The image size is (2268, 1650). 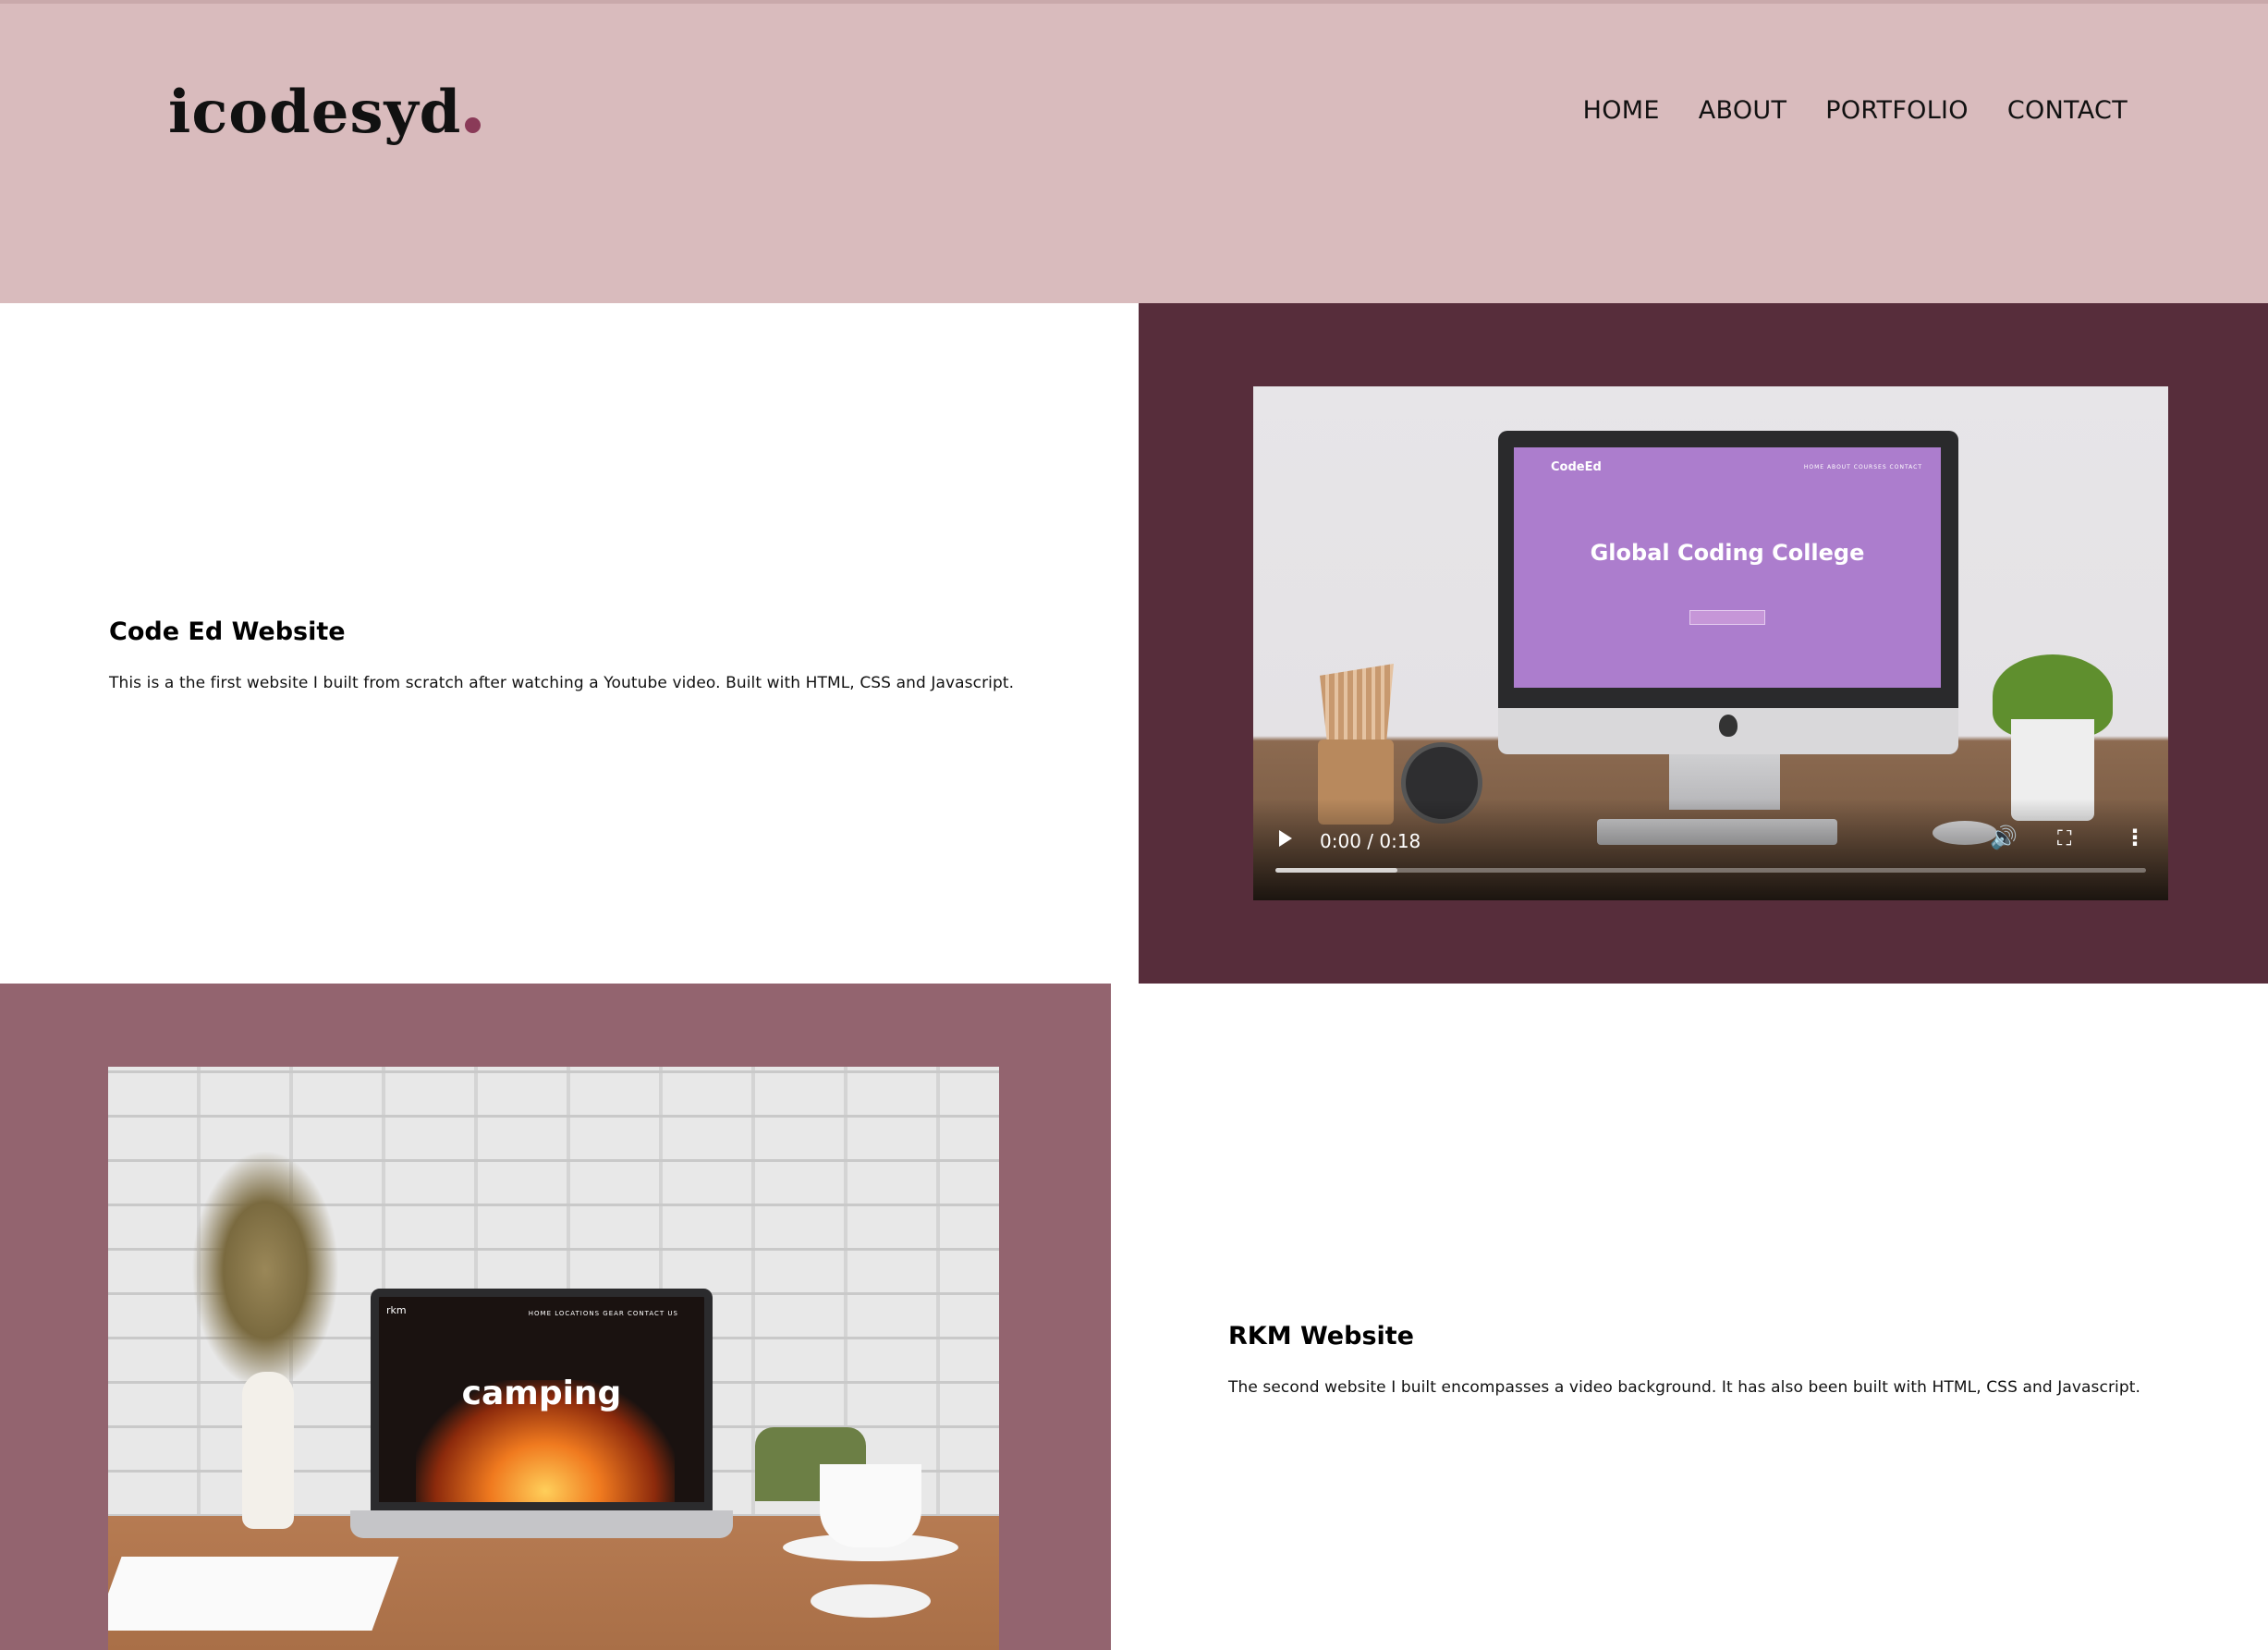 I want to click on logo-dot, so click(x=474, y=125).